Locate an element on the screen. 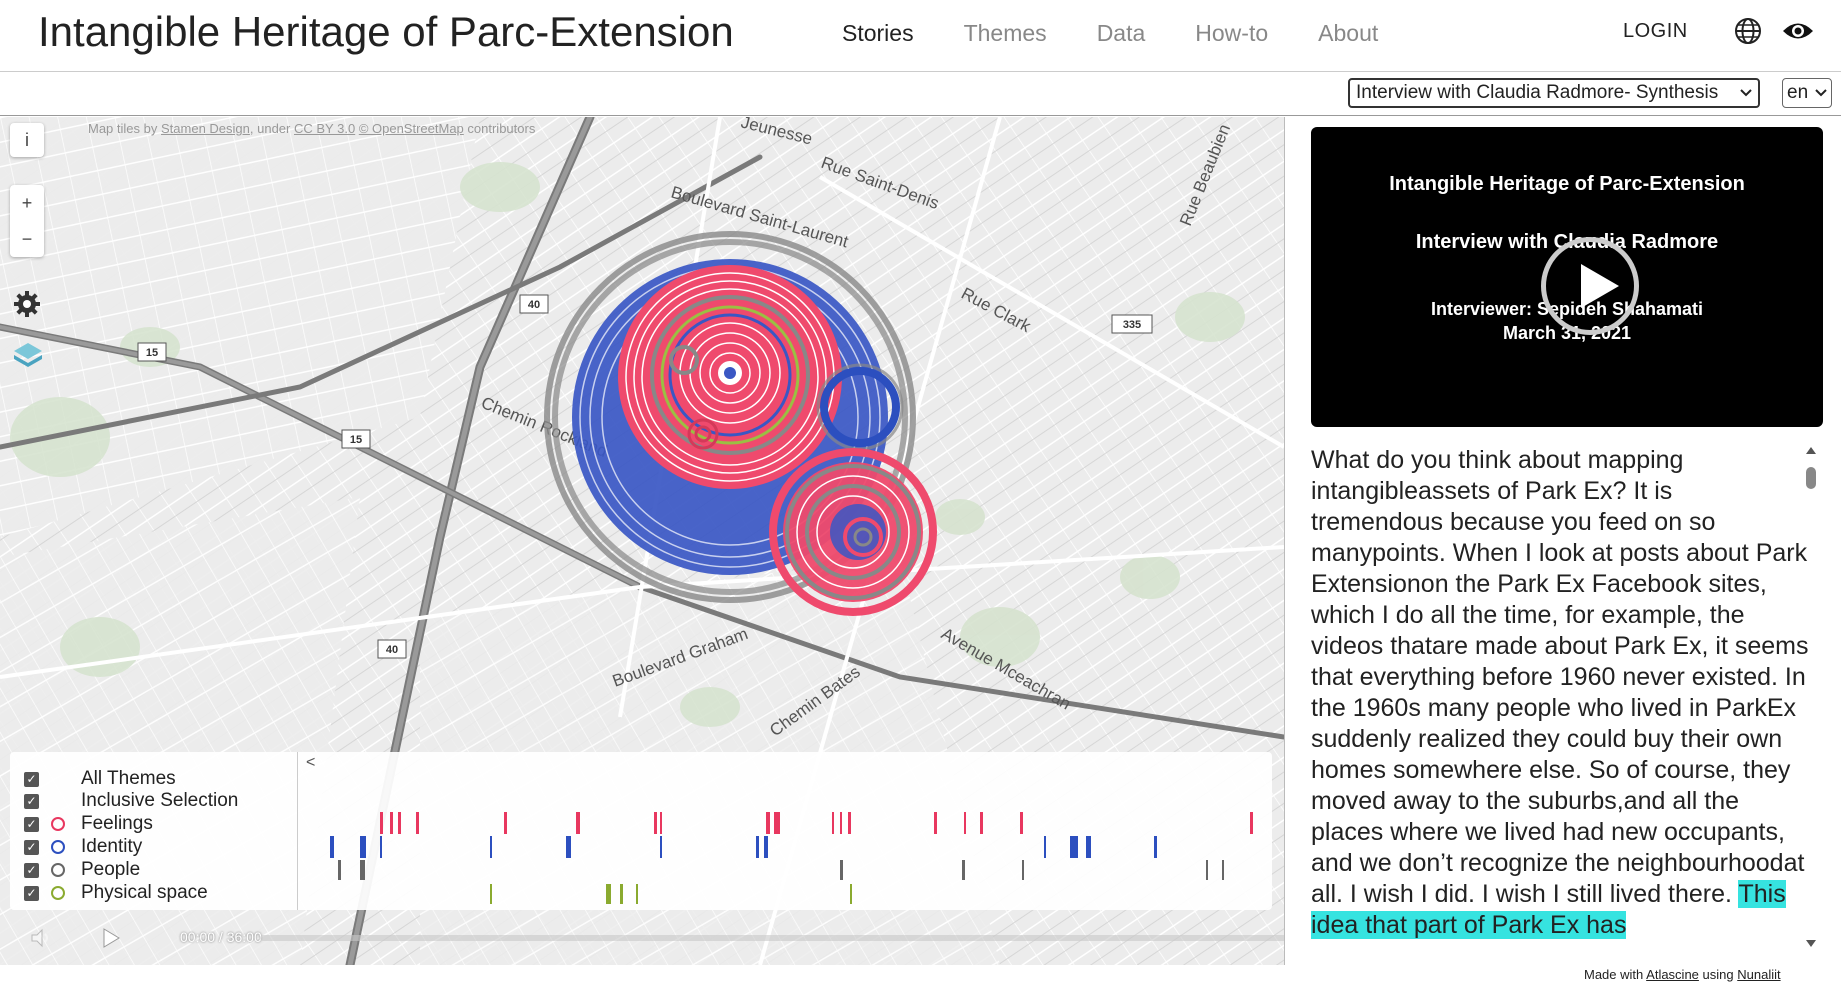 The width and height of the screenshot is (1841, 985). player-progress-bar is located at coordinates (772, 938).